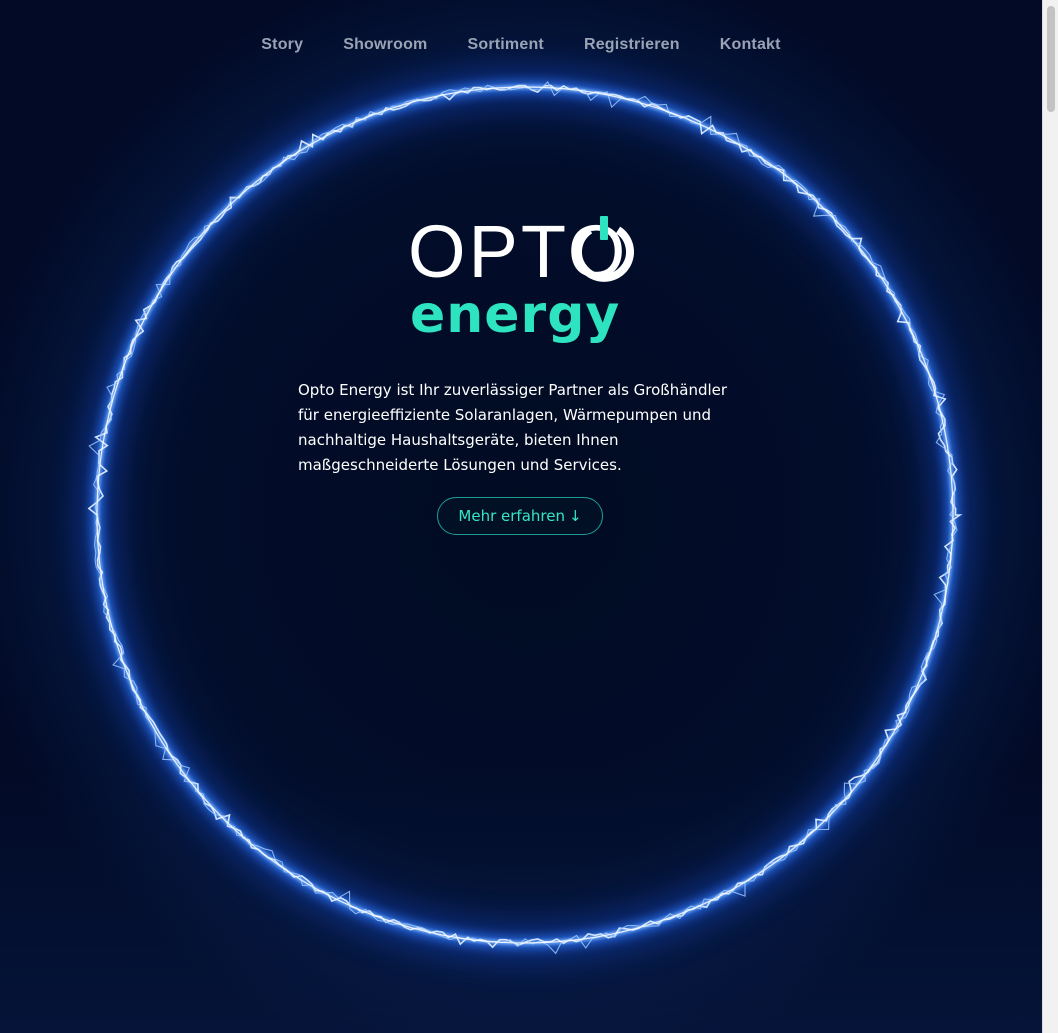  Describe the element at coordinates (632, 45) in the screenshot. I see `nav-item-registrieren: Registrieren` at that location.